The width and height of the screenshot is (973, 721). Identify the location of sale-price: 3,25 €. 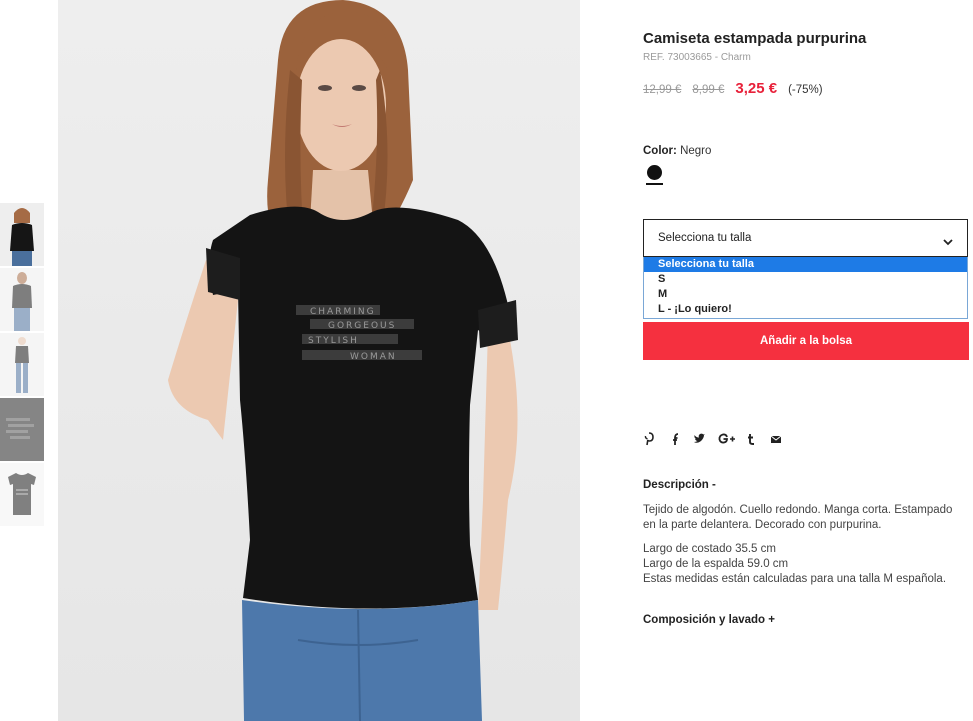
(756, 88).